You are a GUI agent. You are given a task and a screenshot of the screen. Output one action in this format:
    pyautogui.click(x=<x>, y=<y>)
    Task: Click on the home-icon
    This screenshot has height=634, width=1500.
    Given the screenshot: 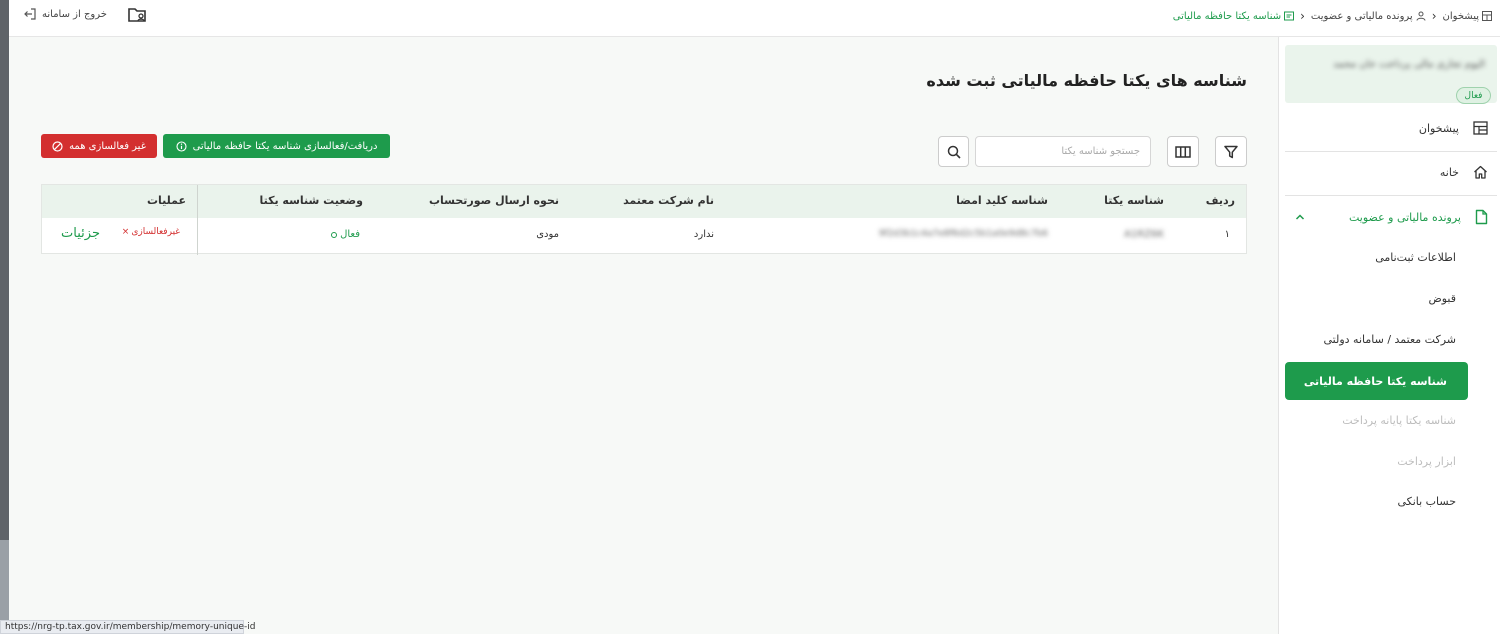 What is the action you would take?
    pyautogui.click(x=1480, y=172)
    